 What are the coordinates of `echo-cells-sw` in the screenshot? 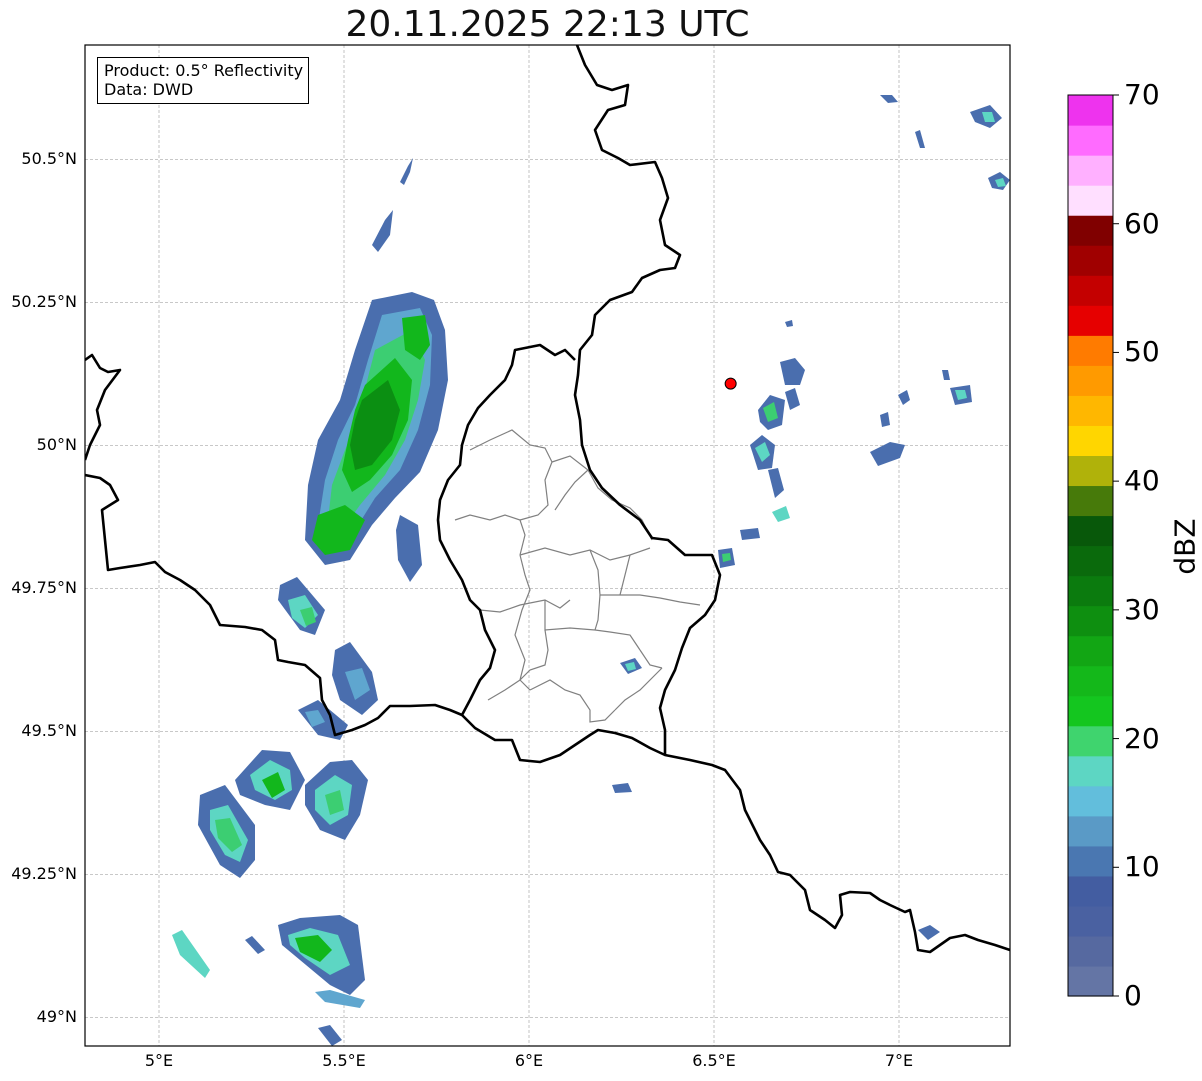 It's located at (270, 898).